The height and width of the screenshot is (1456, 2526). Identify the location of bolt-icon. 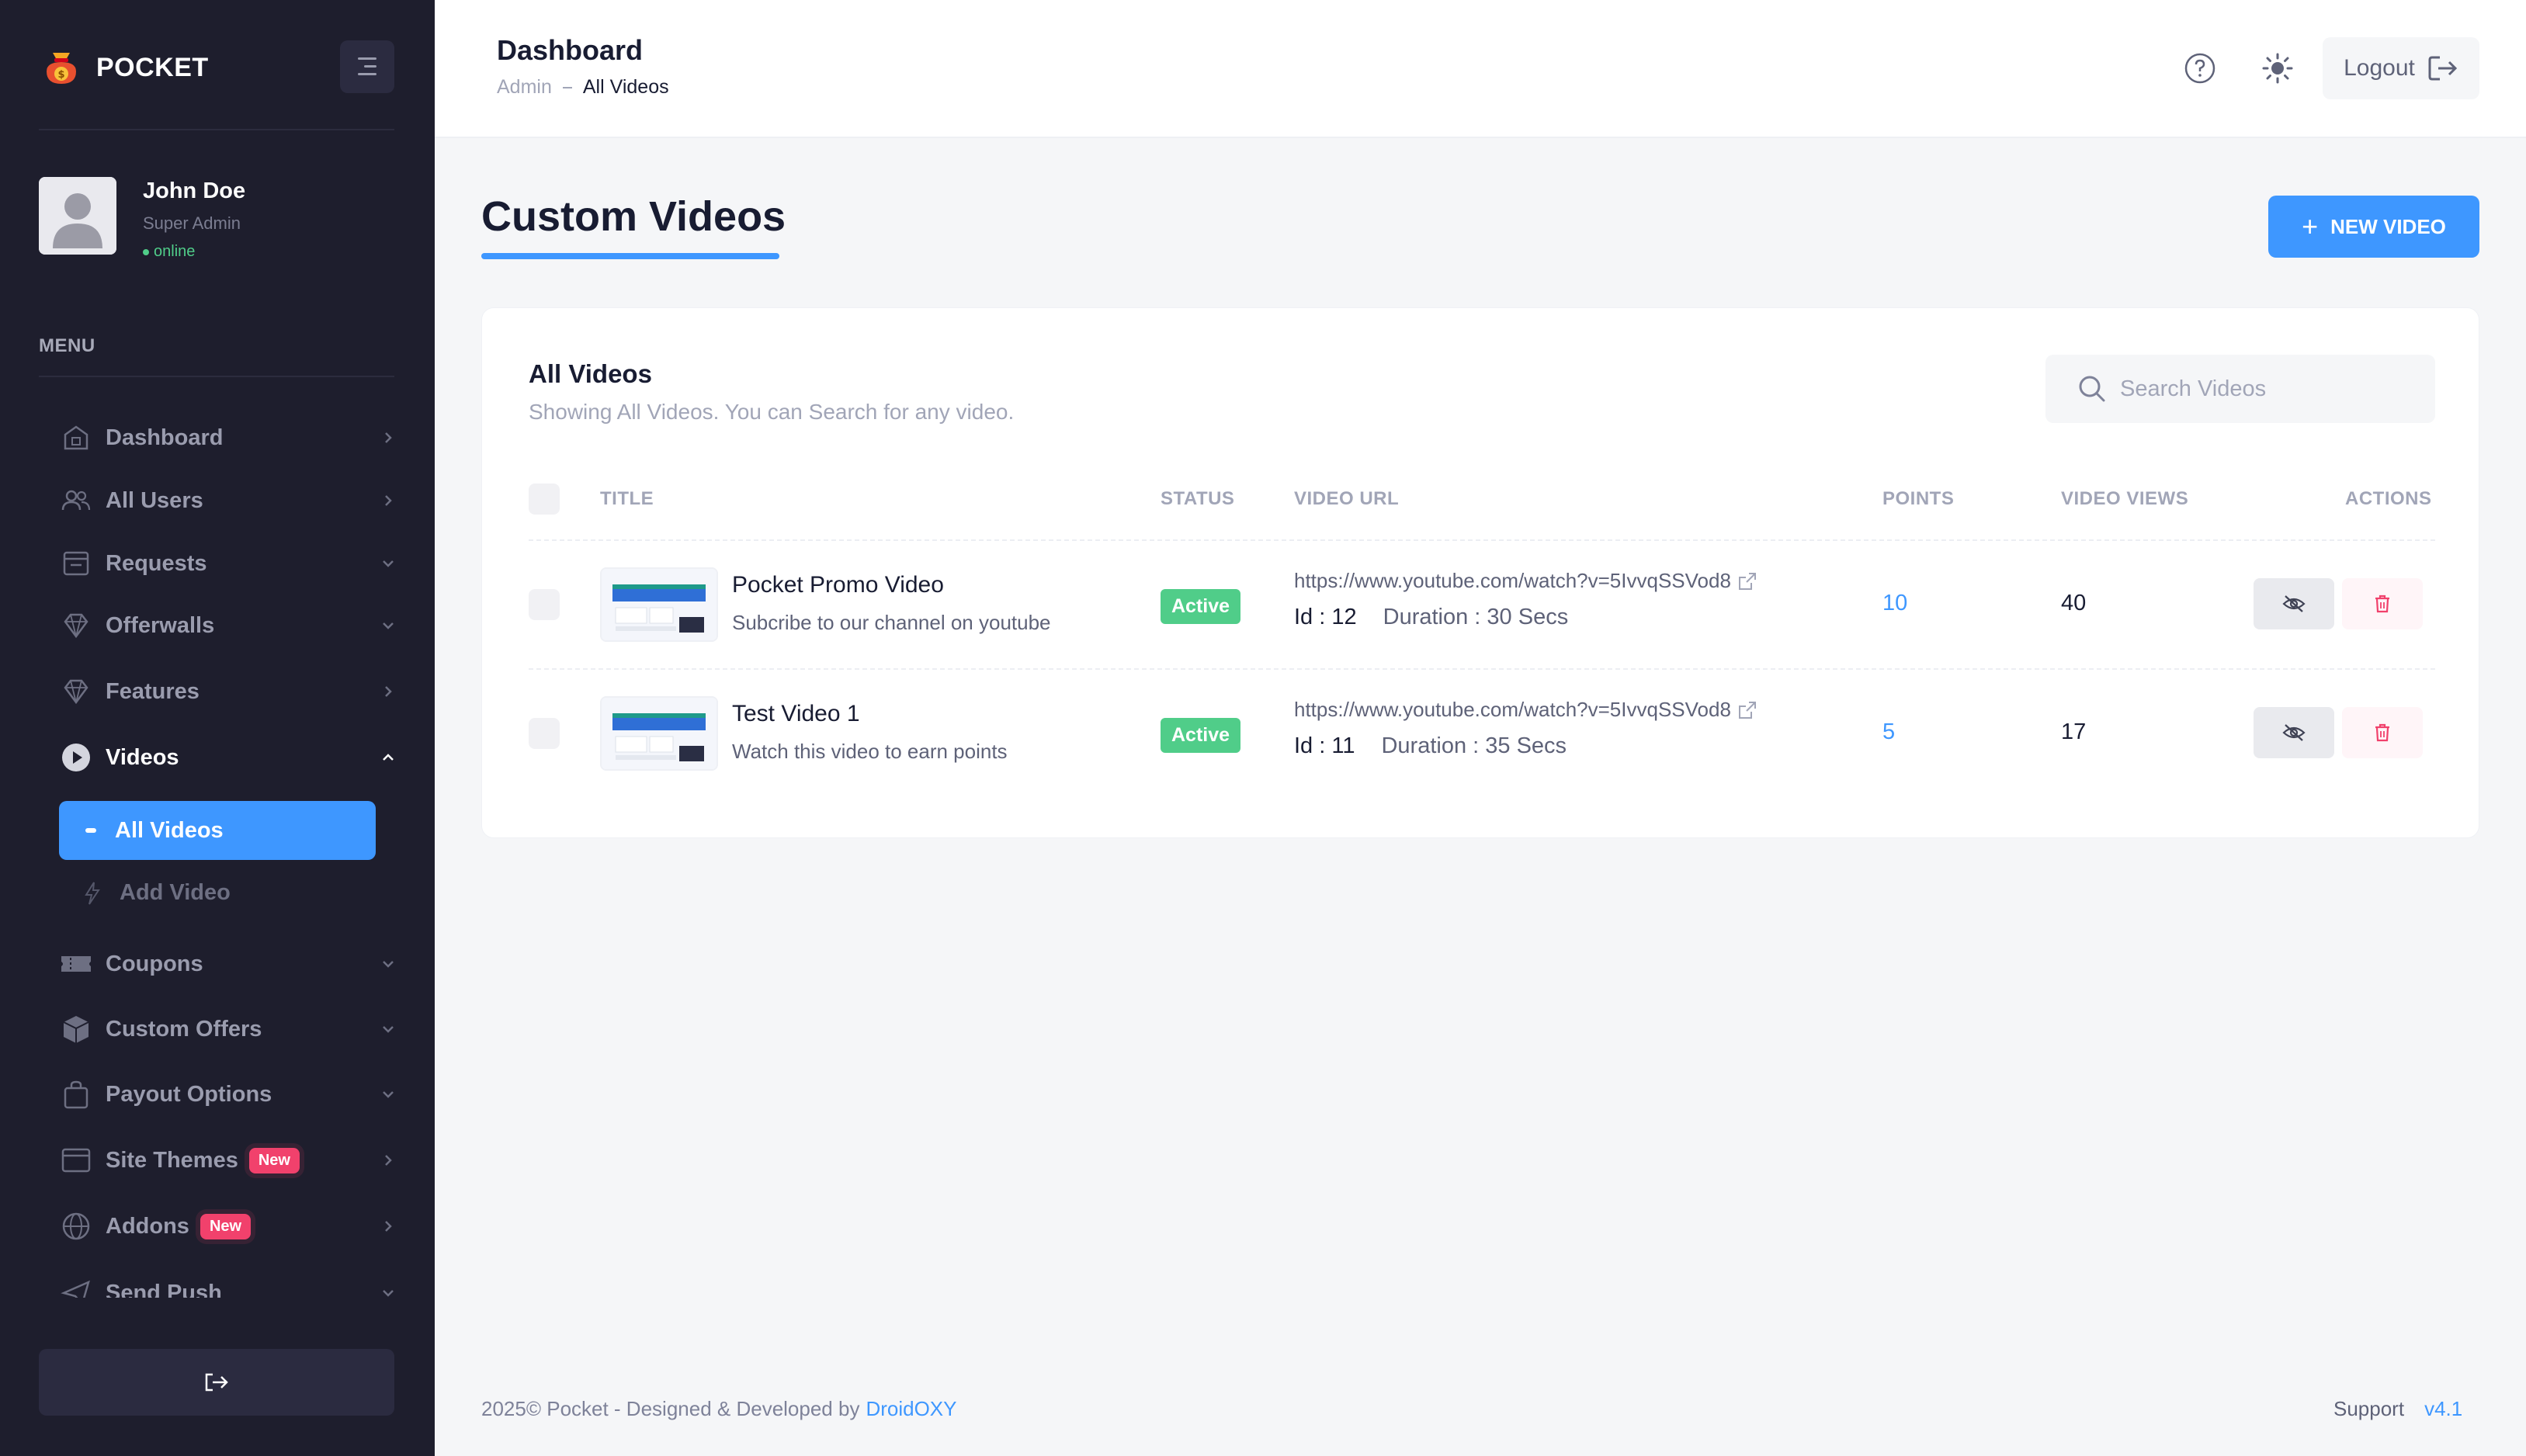
(92, 893).